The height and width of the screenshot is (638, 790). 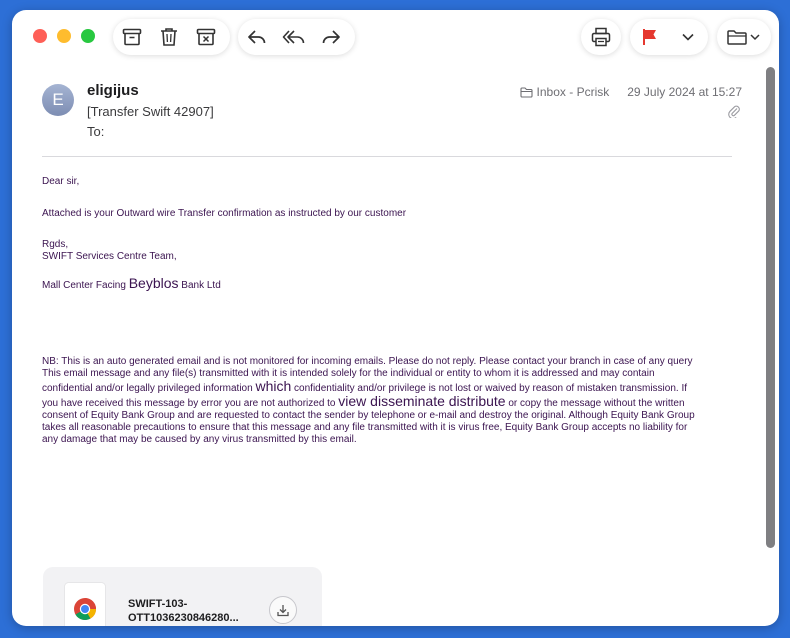 I want to click on minimize-window-button, so click(x=64, y=36).